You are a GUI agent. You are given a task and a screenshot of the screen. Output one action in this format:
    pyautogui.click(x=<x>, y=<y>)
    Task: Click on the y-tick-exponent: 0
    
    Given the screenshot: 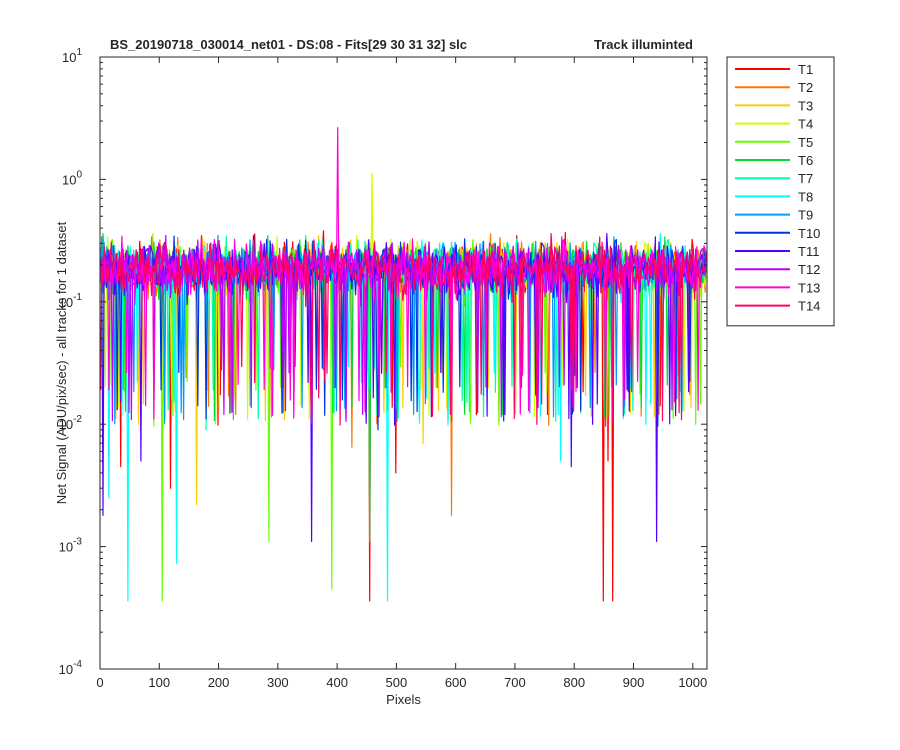 What is the action you would take?
    pyautogui.click(x=79, y=174)
    